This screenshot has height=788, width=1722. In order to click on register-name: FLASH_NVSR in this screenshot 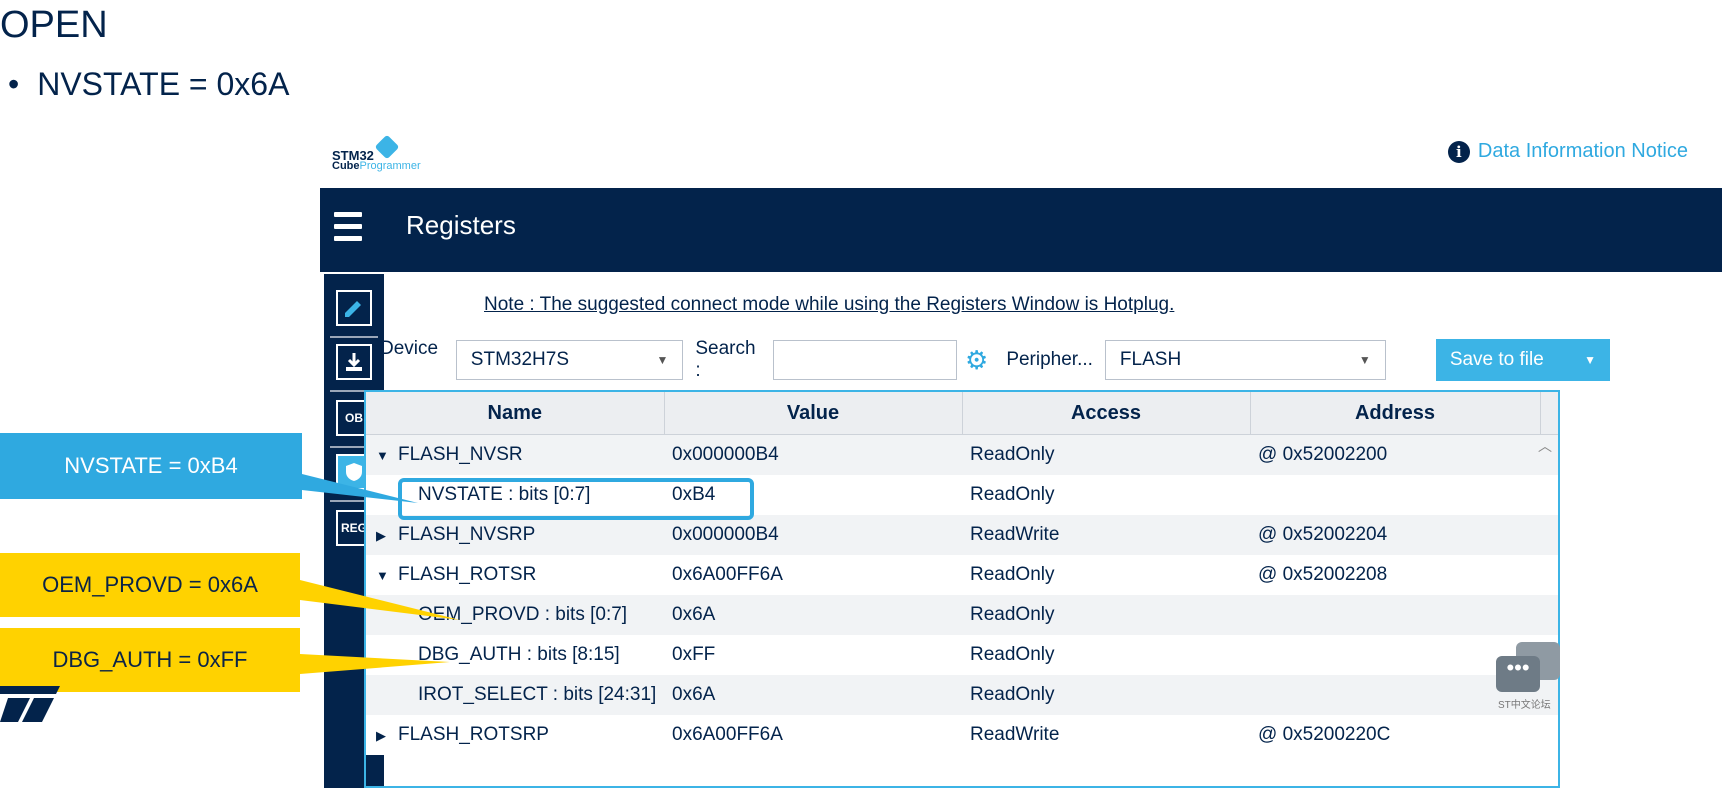, I will do `click(460, 454)`.